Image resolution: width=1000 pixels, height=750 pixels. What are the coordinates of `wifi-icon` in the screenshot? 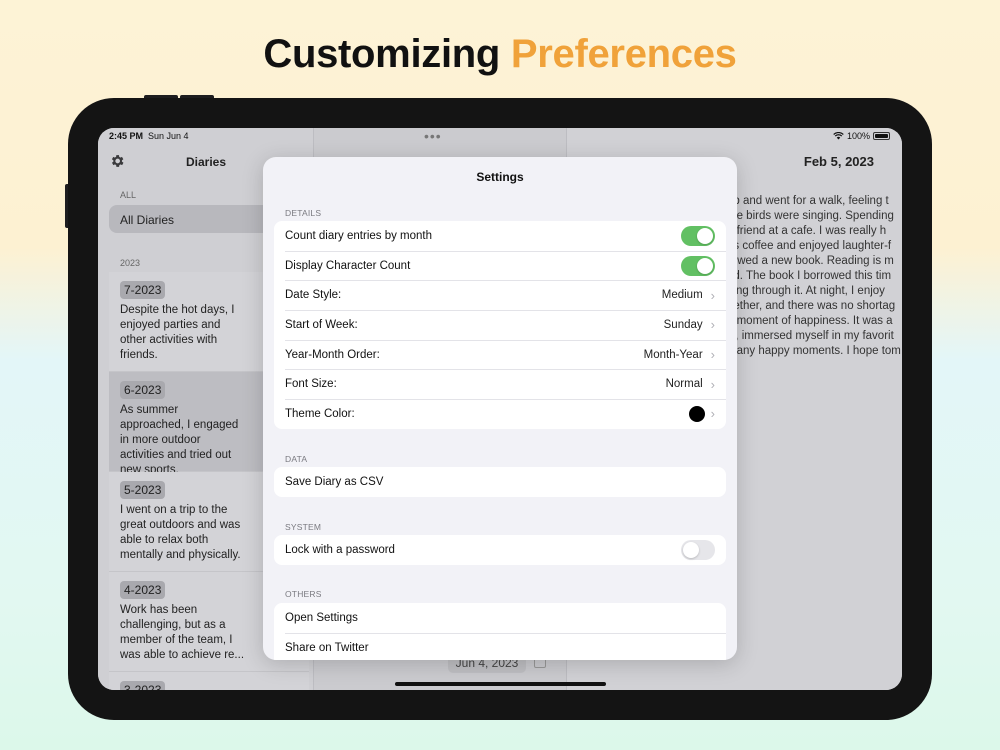 It's located at (838, 136).